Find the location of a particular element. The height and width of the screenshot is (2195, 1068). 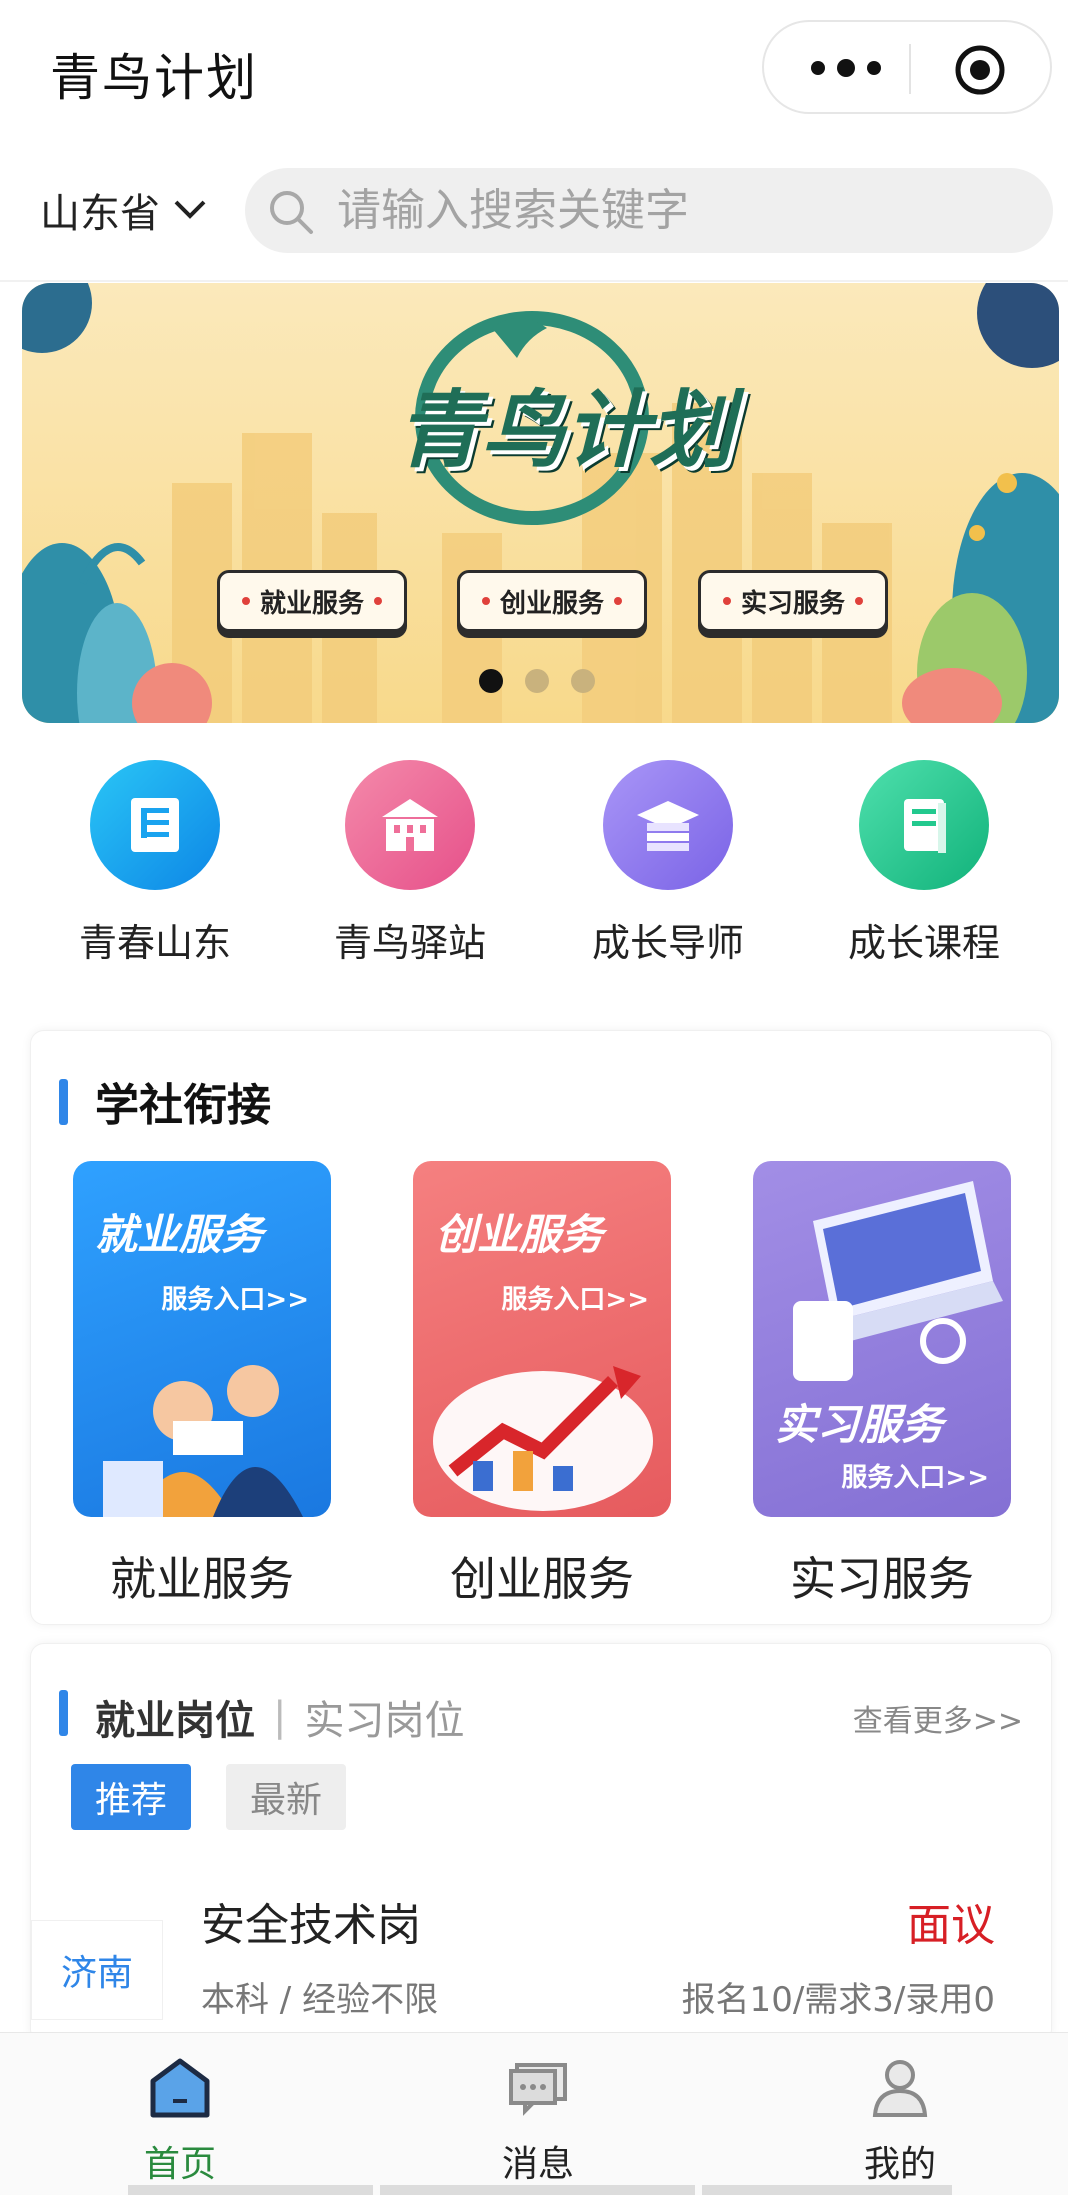

people-illustration is located at coordinates (203, 1441).